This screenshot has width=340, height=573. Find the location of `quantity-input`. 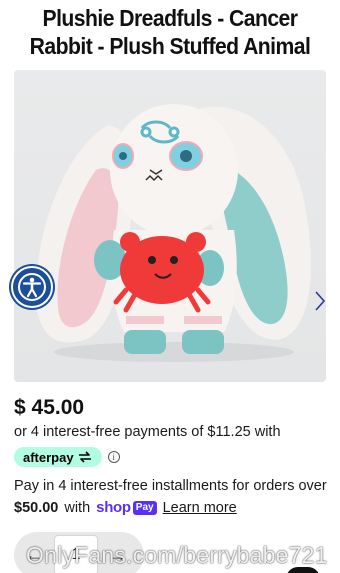

quantity-input is located at coordinates (76, 554).